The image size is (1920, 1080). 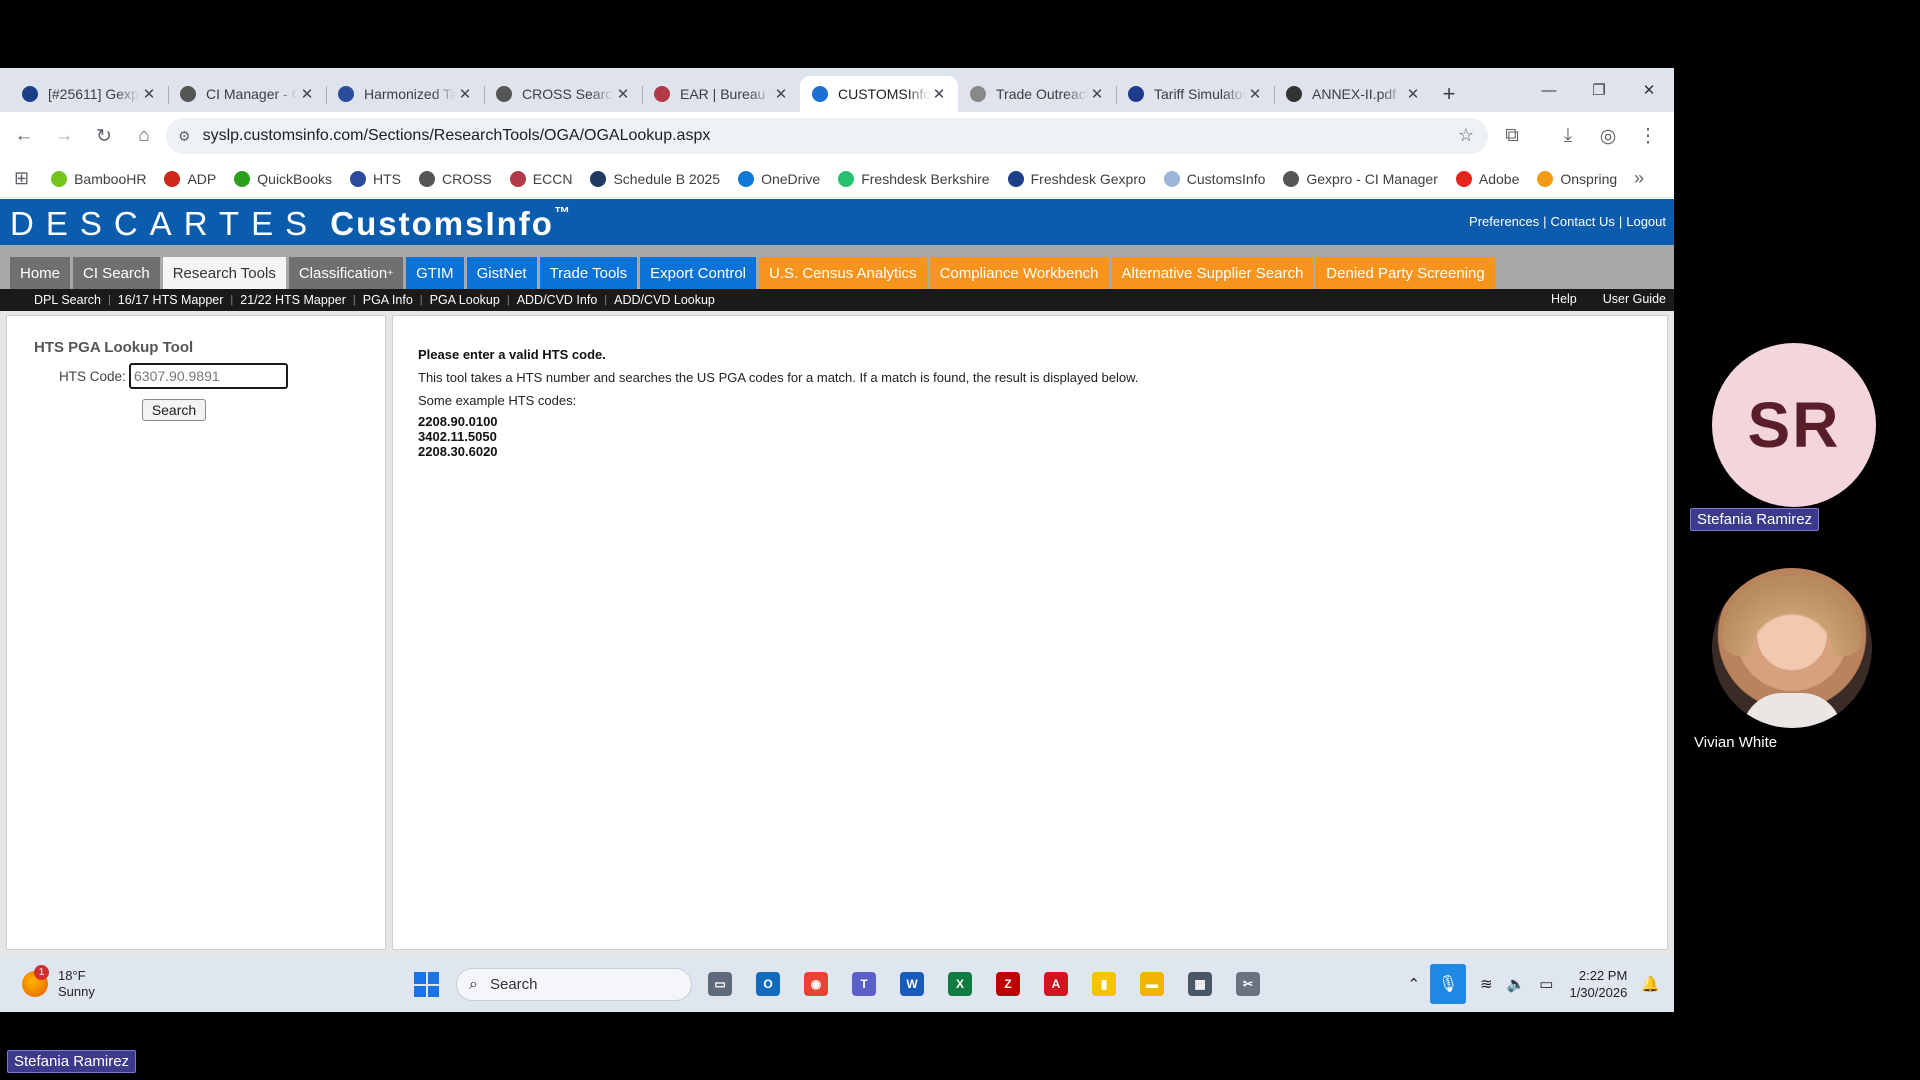 I want to click on browser-tab: Trade Outreach ✕, so click(x=1037, y=94).